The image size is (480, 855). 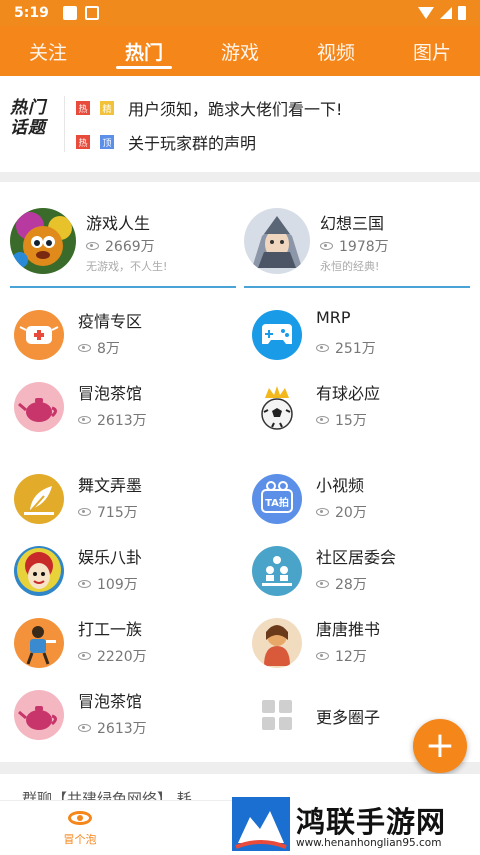 I want to click on hot-topic-title: 关于玩家群的声明, so click(x=192, y=143).